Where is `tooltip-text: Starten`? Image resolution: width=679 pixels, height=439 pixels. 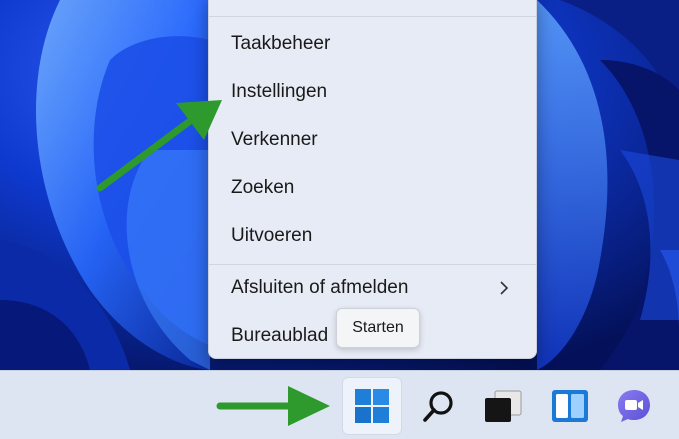
tooltip-text: Starten is located at coordinates (378, 327).